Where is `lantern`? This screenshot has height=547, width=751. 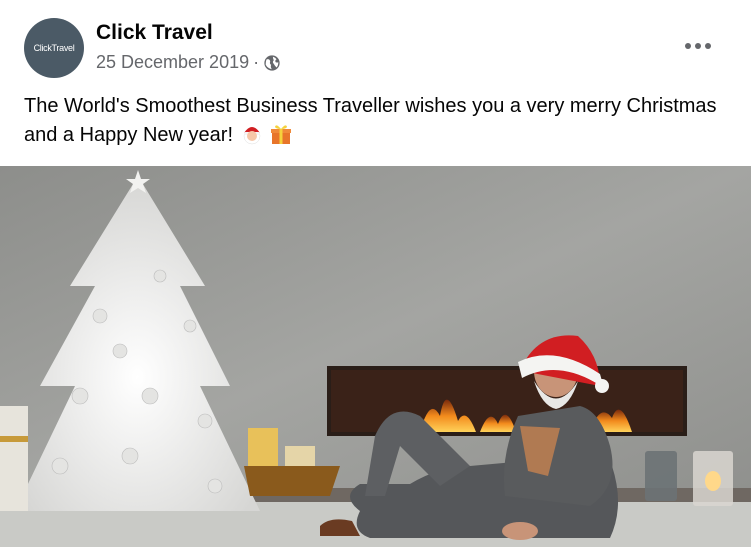
lantern is located at coordinates (661, 476).